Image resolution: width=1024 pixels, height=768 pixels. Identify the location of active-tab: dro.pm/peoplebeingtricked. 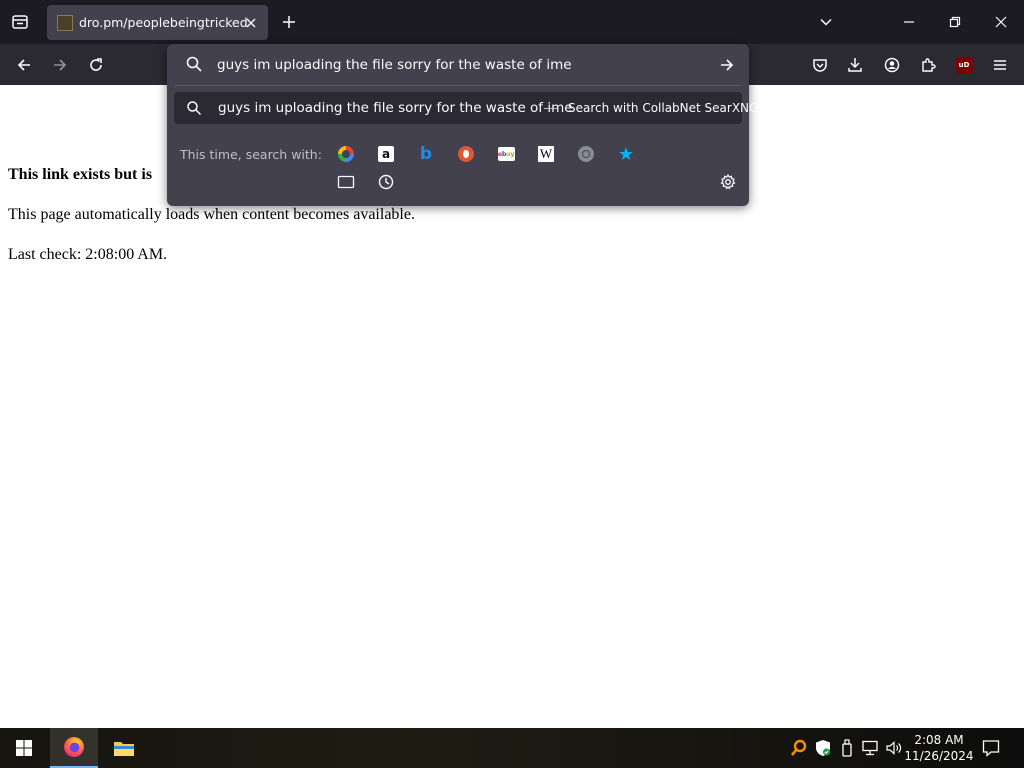
(157, 22).